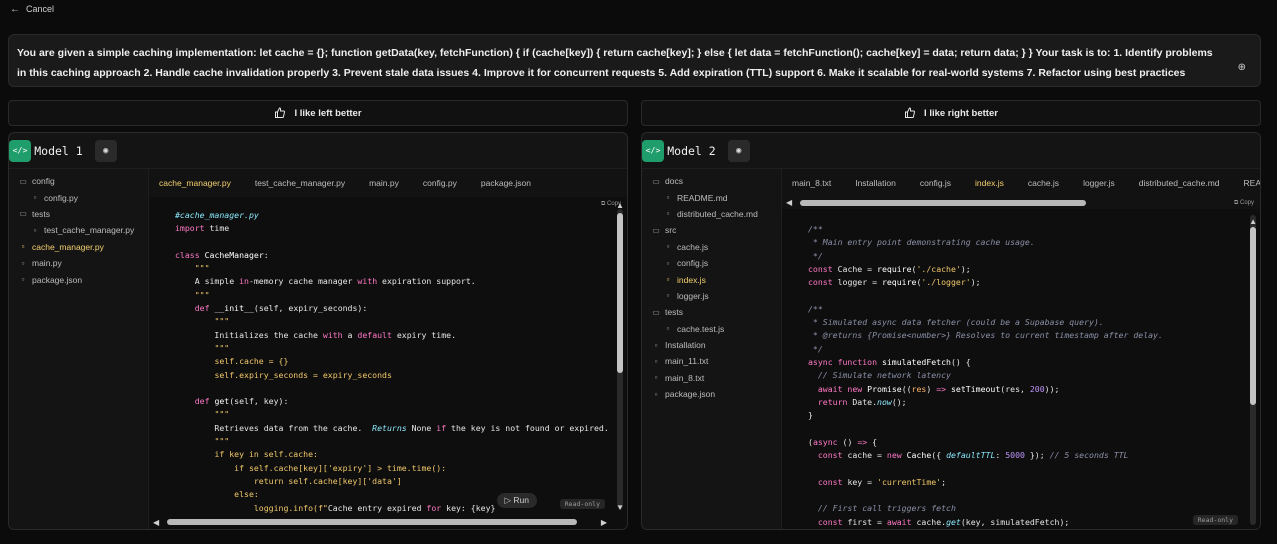 Image resolution: width=1277 pixels, height=544 pixels. Describe the element at coordinates (951, 151) in the screenshot. I see `model-2-header: ➶ Model 2 </> ◉` at that location.